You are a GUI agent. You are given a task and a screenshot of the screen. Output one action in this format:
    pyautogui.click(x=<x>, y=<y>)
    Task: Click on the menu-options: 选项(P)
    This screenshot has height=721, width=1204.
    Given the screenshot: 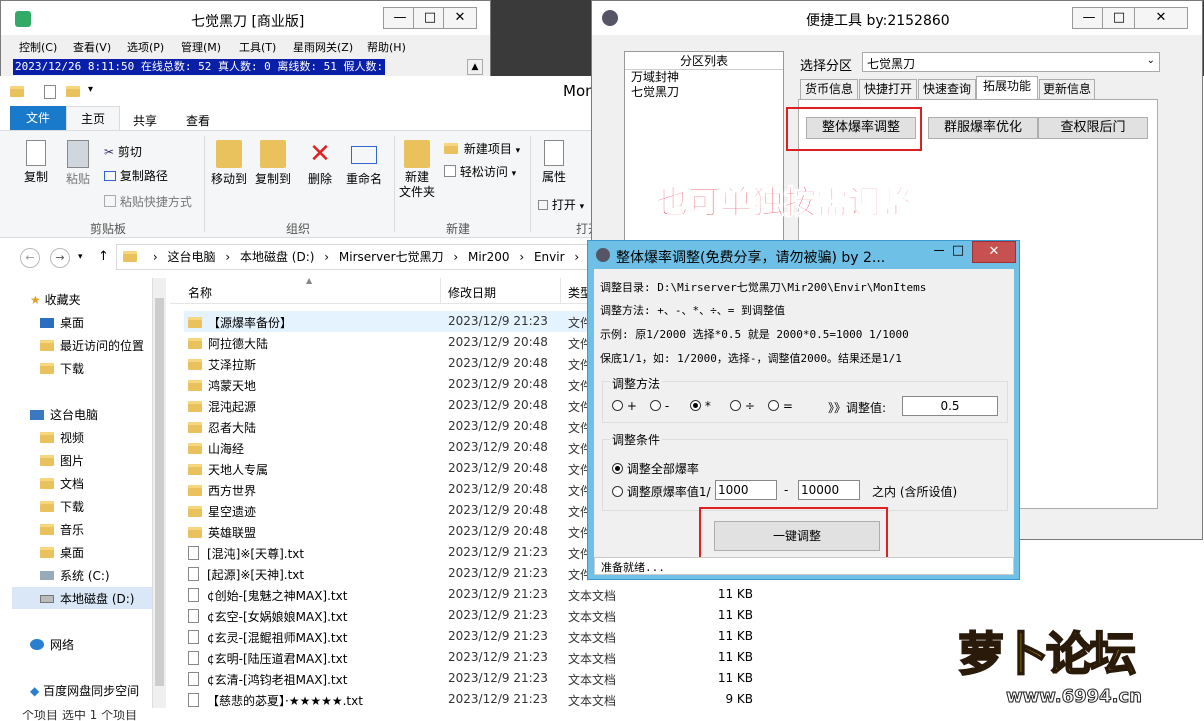 What is the action you would take?
    pyautogui.click(x=145, y=47)
    